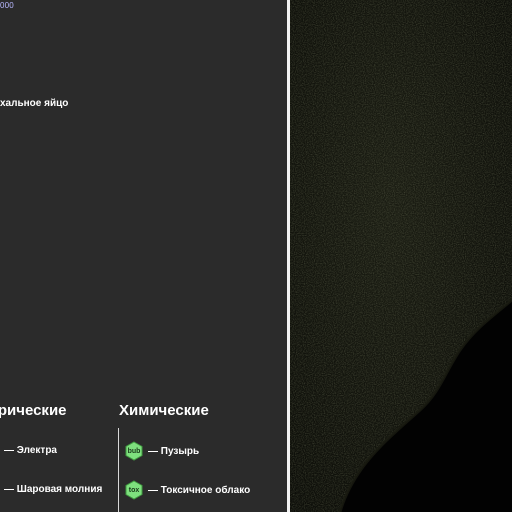 The height and width of the screenshot is (512, 512). I want to click on column-divider, so click(118, 470).